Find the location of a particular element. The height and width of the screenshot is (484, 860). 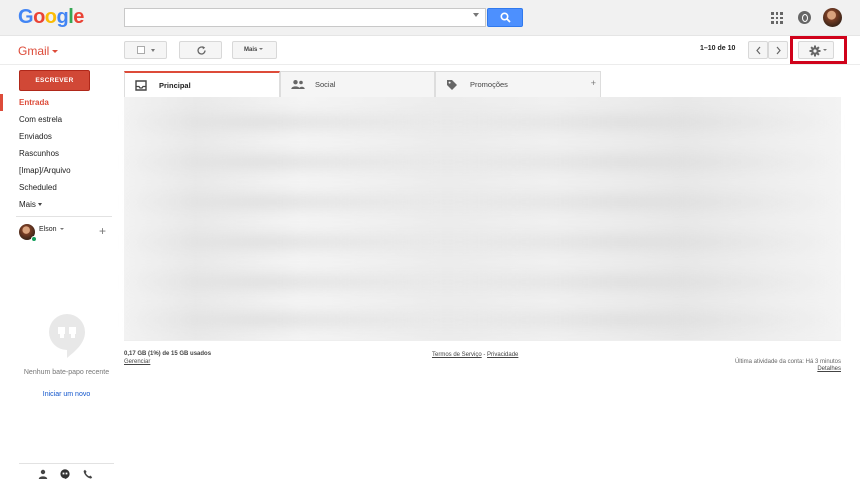

select-all-button is located at coordinates (145, 50).